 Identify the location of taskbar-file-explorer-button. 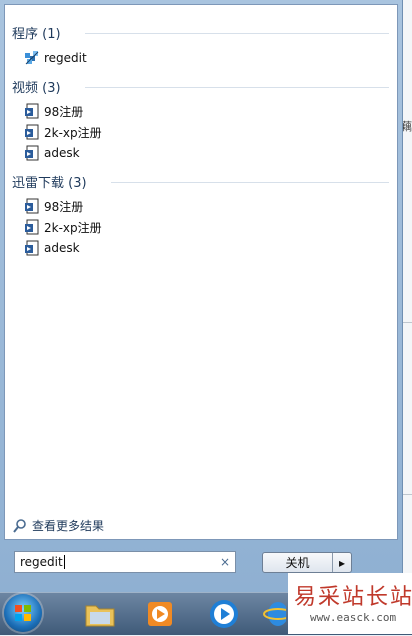
(100, 614).